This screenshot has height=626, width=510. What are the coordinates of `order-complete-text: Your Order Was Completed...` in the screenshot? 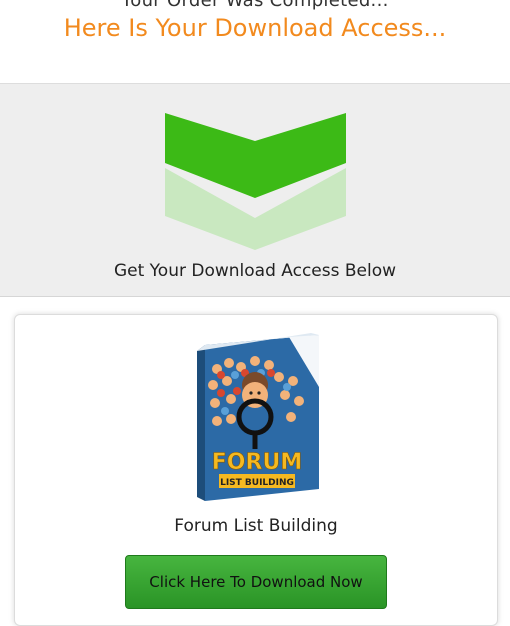 It's located at (255, 5).